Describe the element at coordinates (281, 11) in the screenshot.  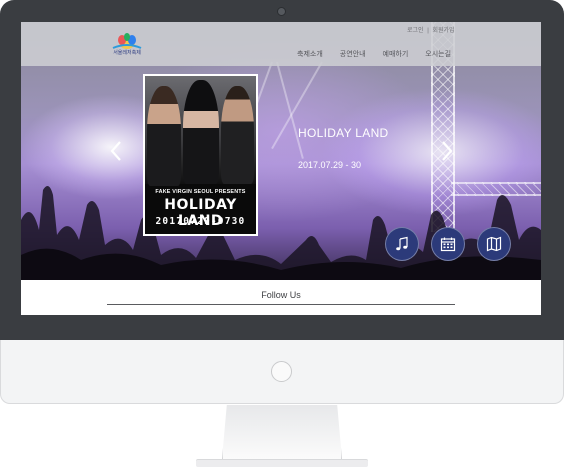
I see `camera` at that location.